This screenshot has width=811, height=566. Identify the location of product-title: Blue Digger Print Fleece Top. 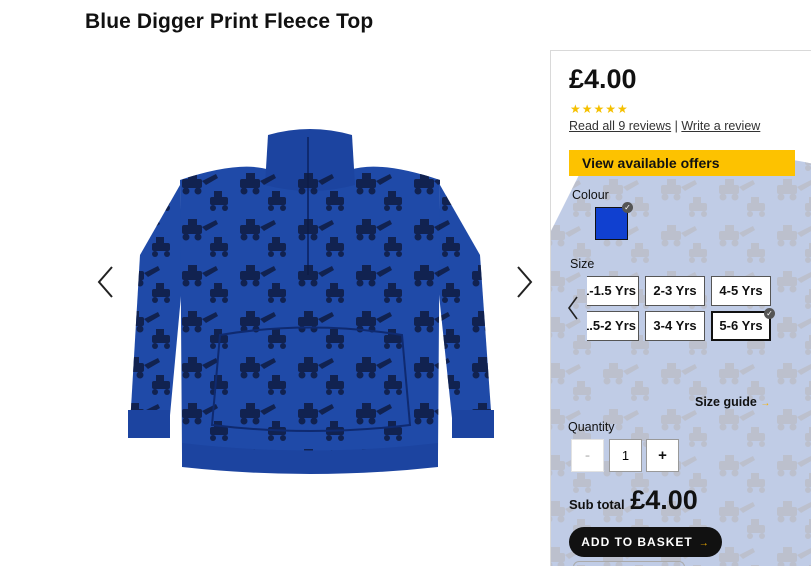
(229, 21).